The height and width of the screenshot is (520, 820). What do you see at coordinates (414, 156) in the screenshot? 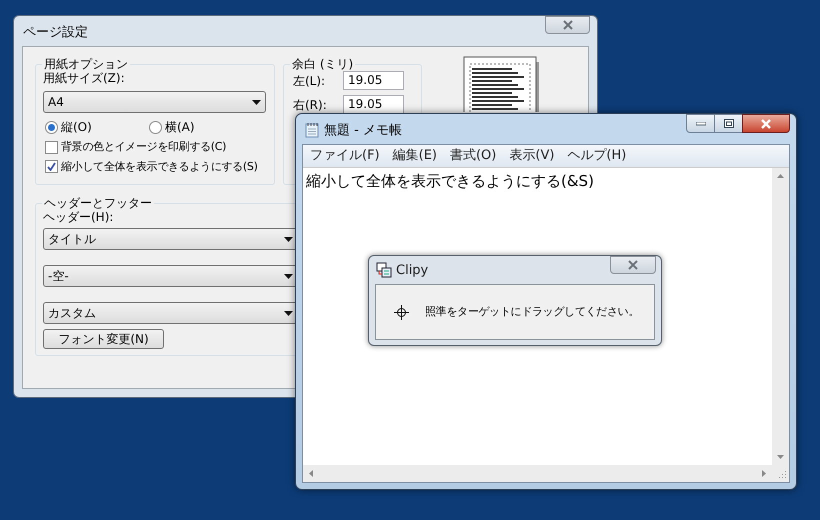
I see `menu-item: 編集(E)` at bounding box center [414, 156].